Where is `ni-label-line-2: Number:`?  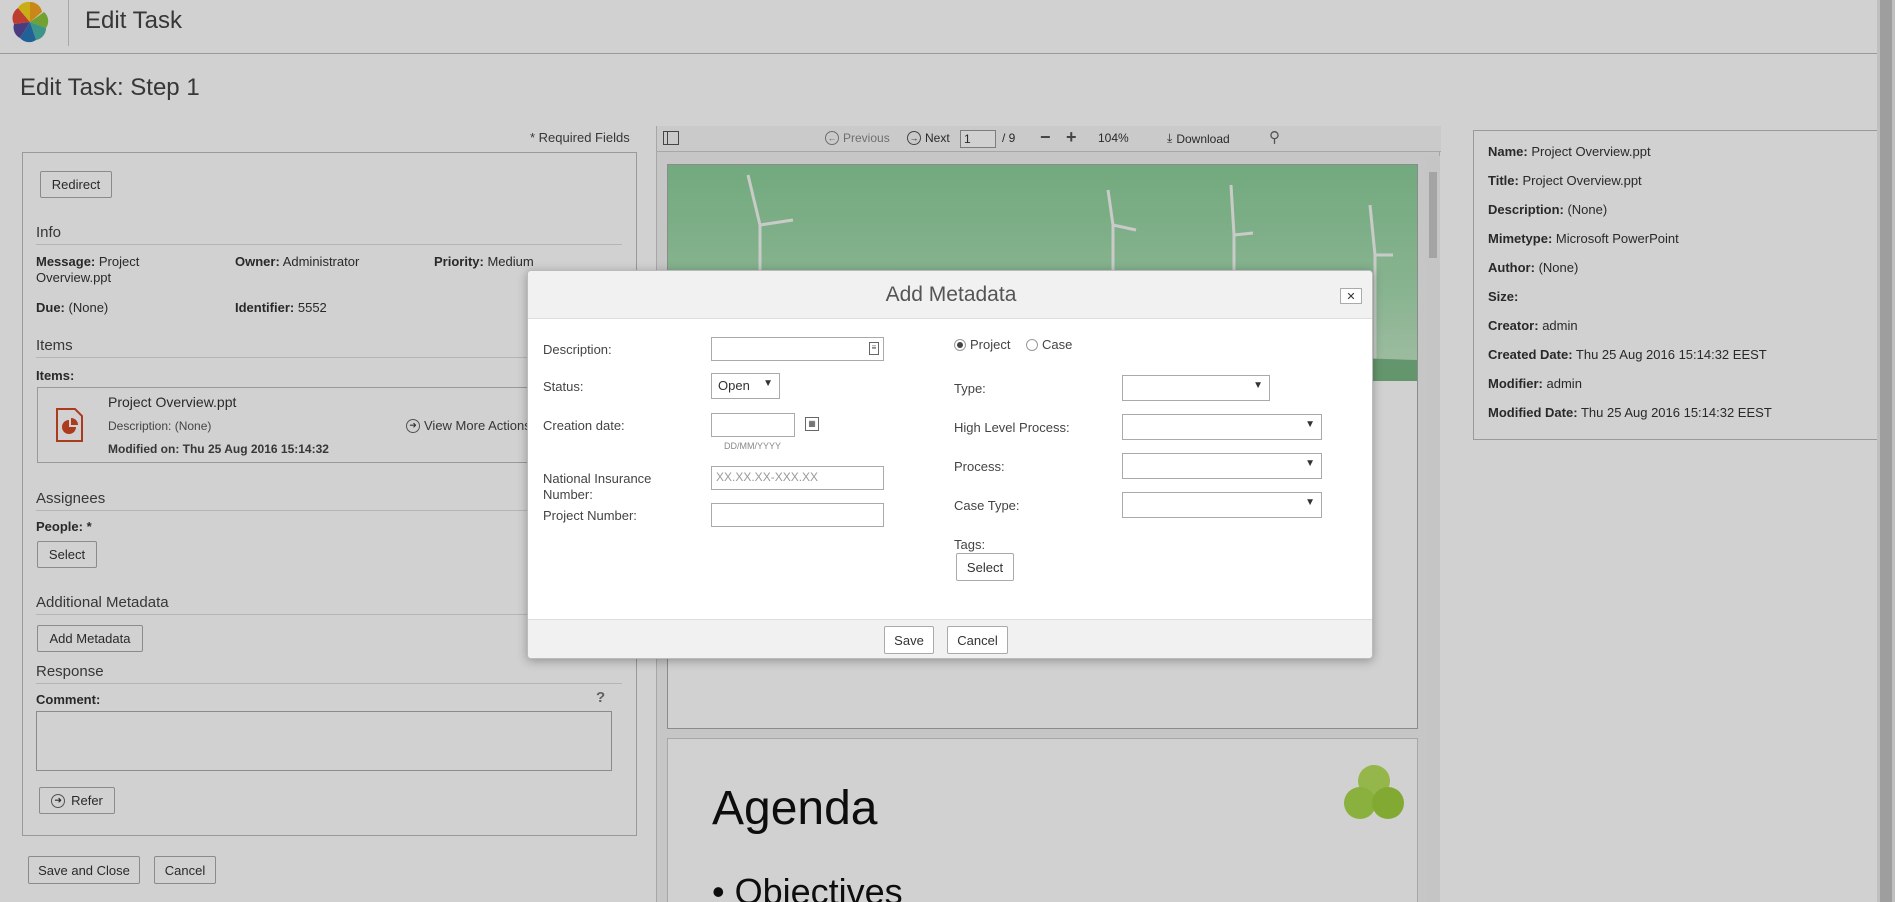
ni-label-line-2: Number: is located at coordinates (568, 494).